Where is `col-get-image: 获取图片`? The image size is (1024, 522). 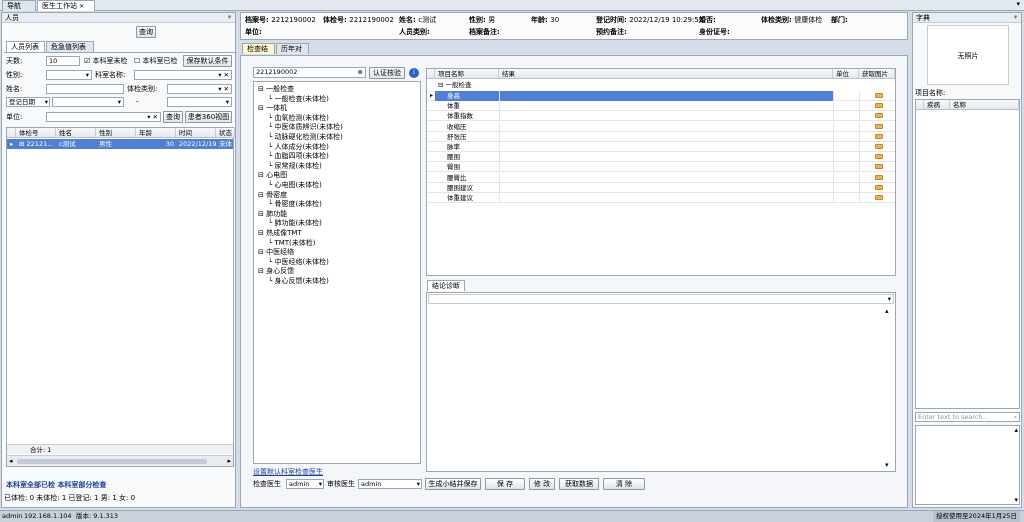
col-get-image: 获取图片 is located at coordinates (877, 74).